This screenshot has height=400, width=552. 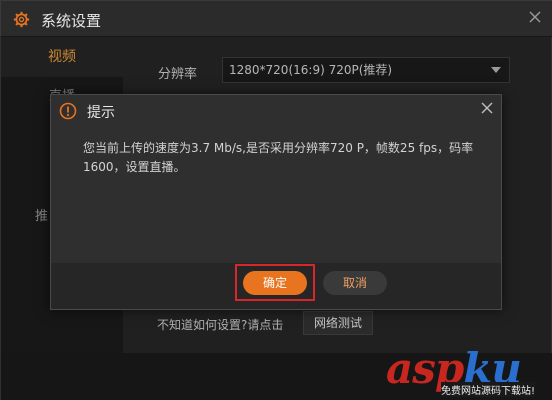 What do you see at coordinates (21, 19) in the screenshot?
I see `gear-icon` at bounding box center [21, 19].